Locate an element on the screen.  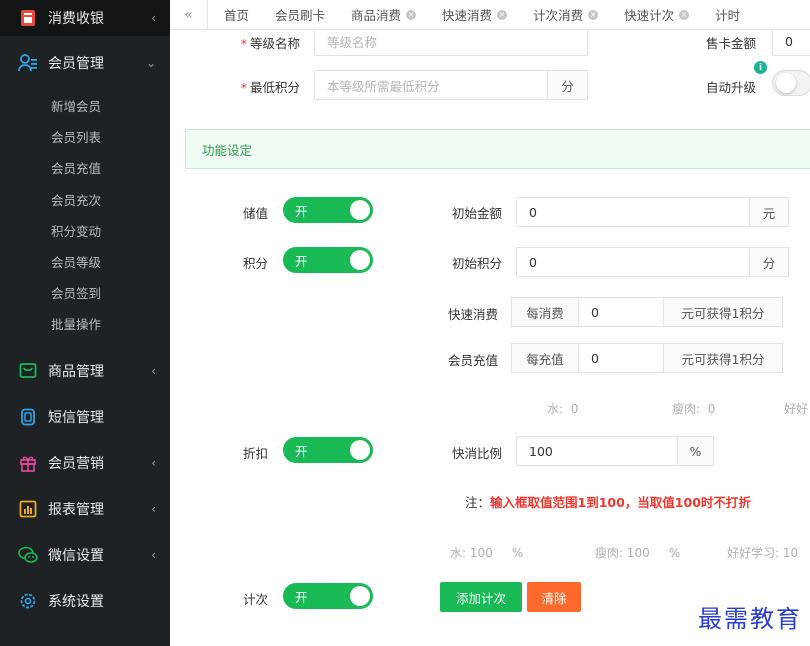
sidebar-subitem-member-signin: 会员签到 is located at coordinates (85, 292).